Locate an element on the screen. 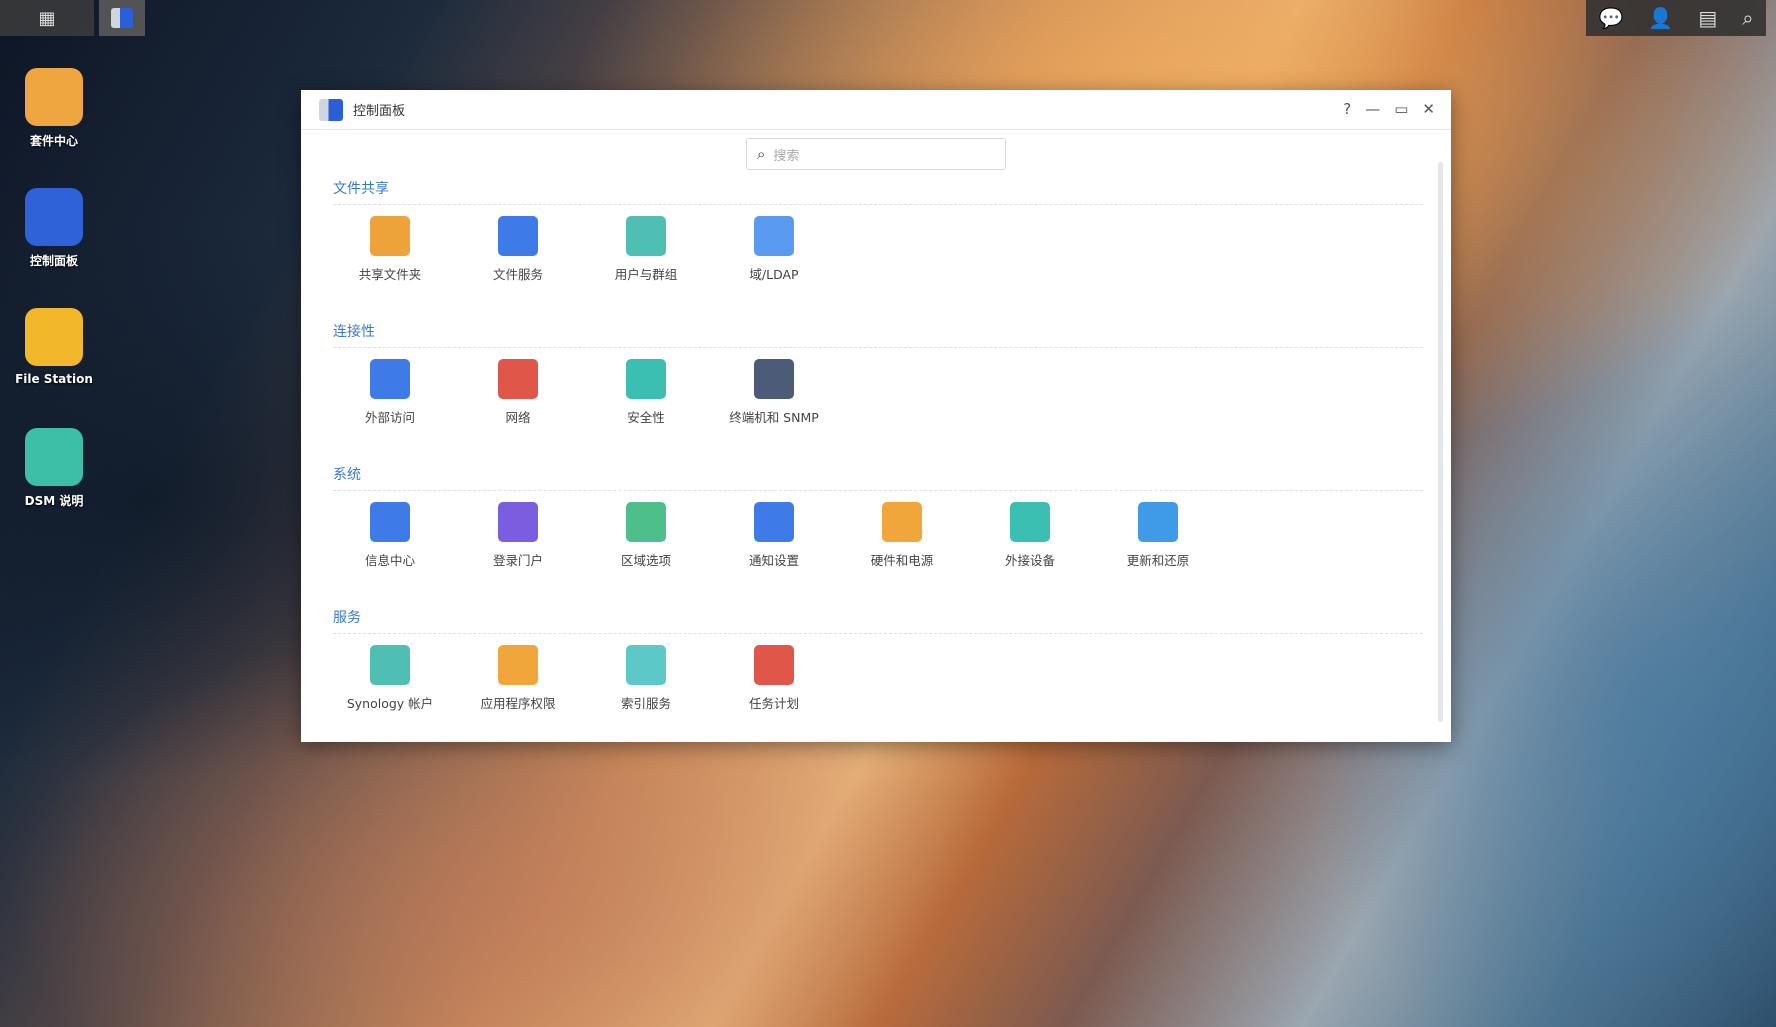 Image resolution: width=1776 pixels, height=1027 pixels. item-label: 任务计划 is located at coordinates (773, 703).